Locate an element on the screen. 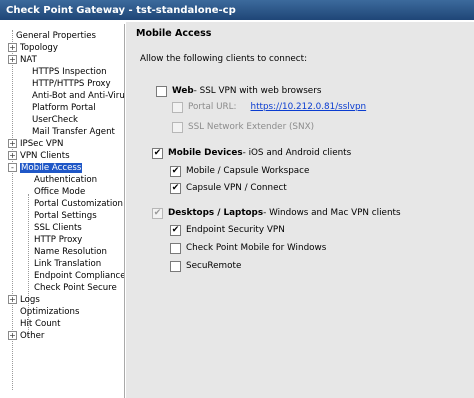 Image resolution: width=474 pixels, height=398 pixels. tree-item-topology: Topology is located at coordinates (39, 48).